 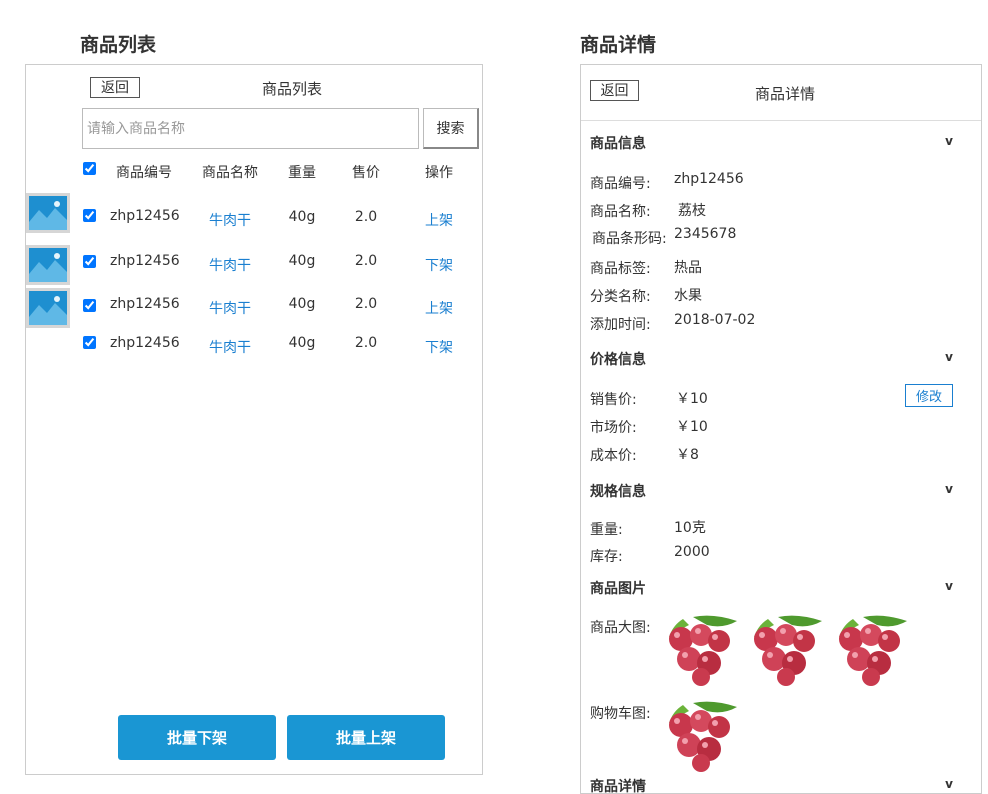 What do you see at coordinates (771, 359) in the screenshot?
I see `group-heading-price: 价格信息` at bounding box center [771, 359].